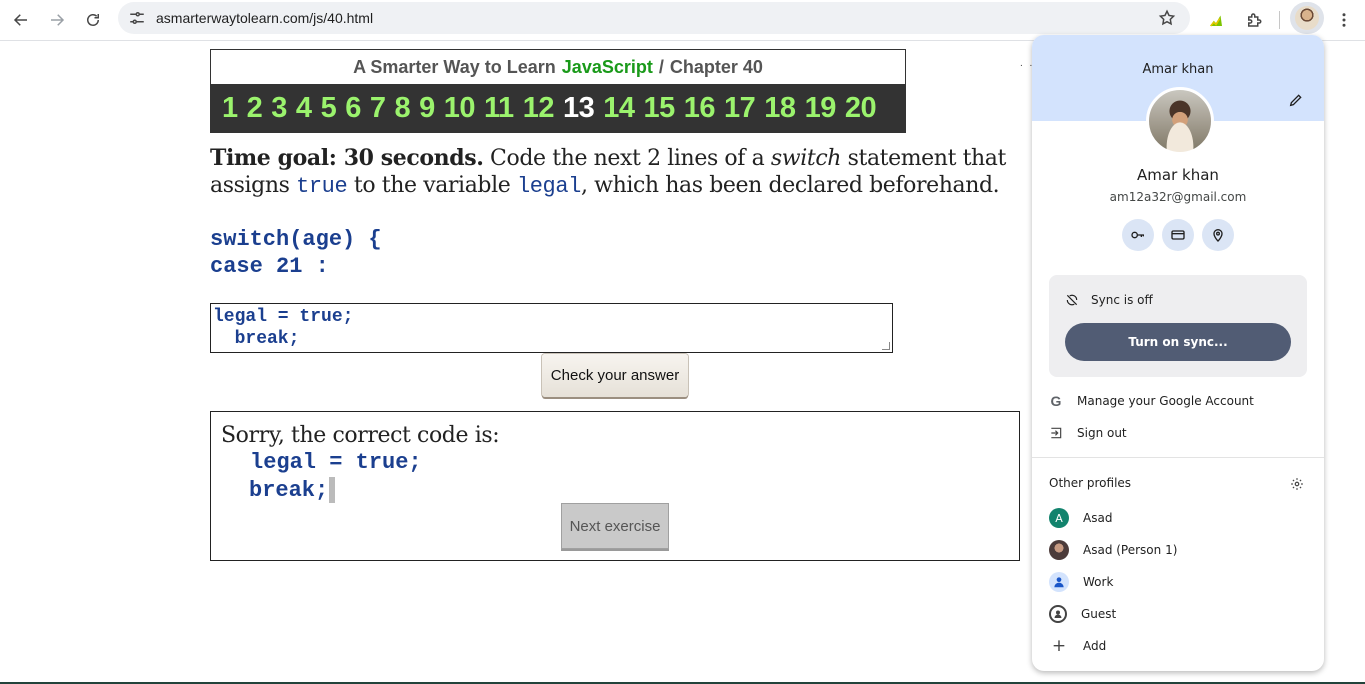  What do you see at coordinates (861, 108) in the screenshot?
I see `chapter-link-20: 20` at bounding box center [861, 108].